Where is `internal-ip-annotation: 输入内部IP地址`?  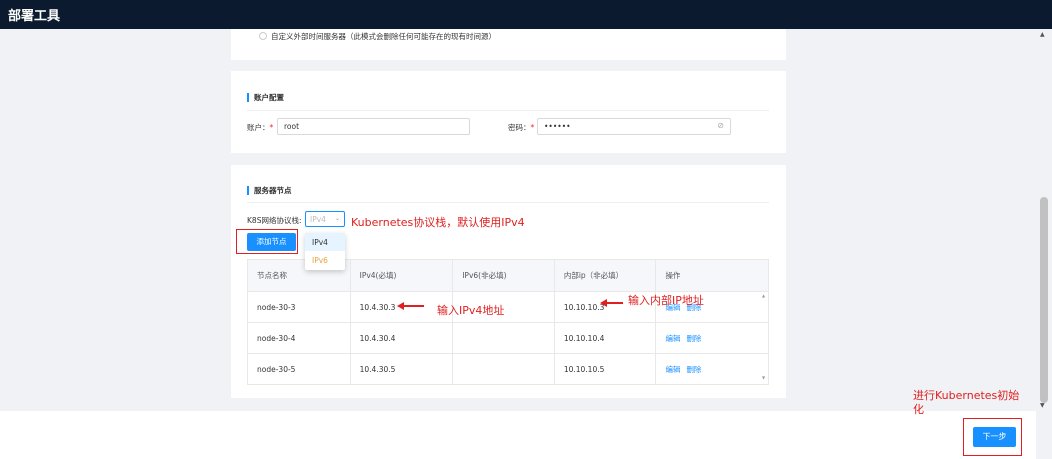
internal-ip-annotation: 输入内部IP地址 is located at coordinates (666, 300).